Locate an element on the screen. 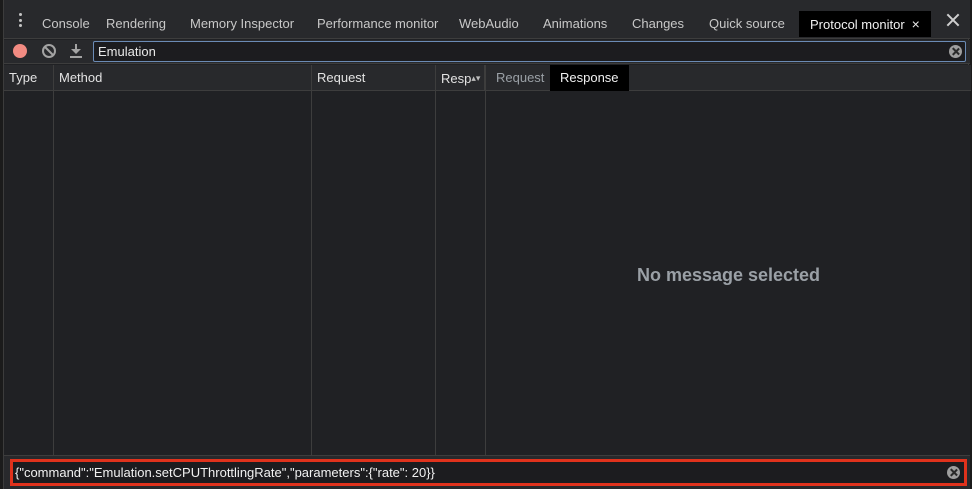 This screenshot has width=972, height=489. tab-response: Response is located at coordinates (589, 78).